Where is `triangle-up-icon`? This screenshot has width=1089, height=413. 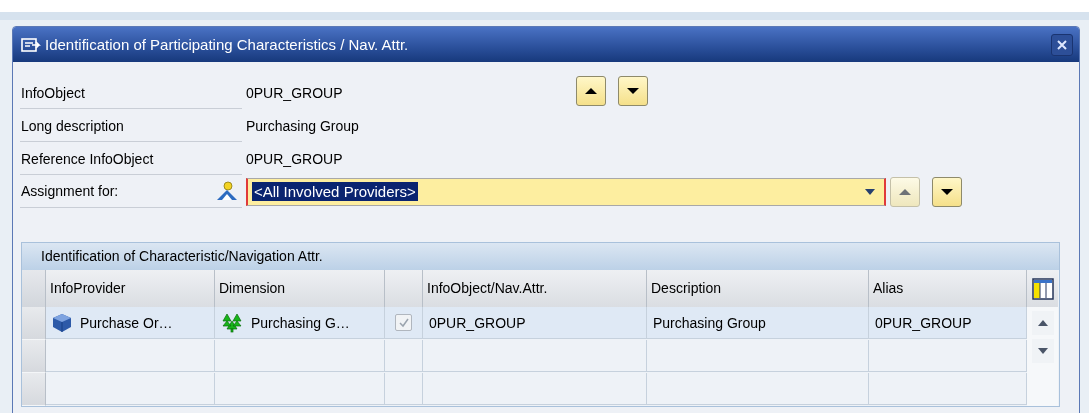
triangle-up-icon is located at coordinates (1042, 323).